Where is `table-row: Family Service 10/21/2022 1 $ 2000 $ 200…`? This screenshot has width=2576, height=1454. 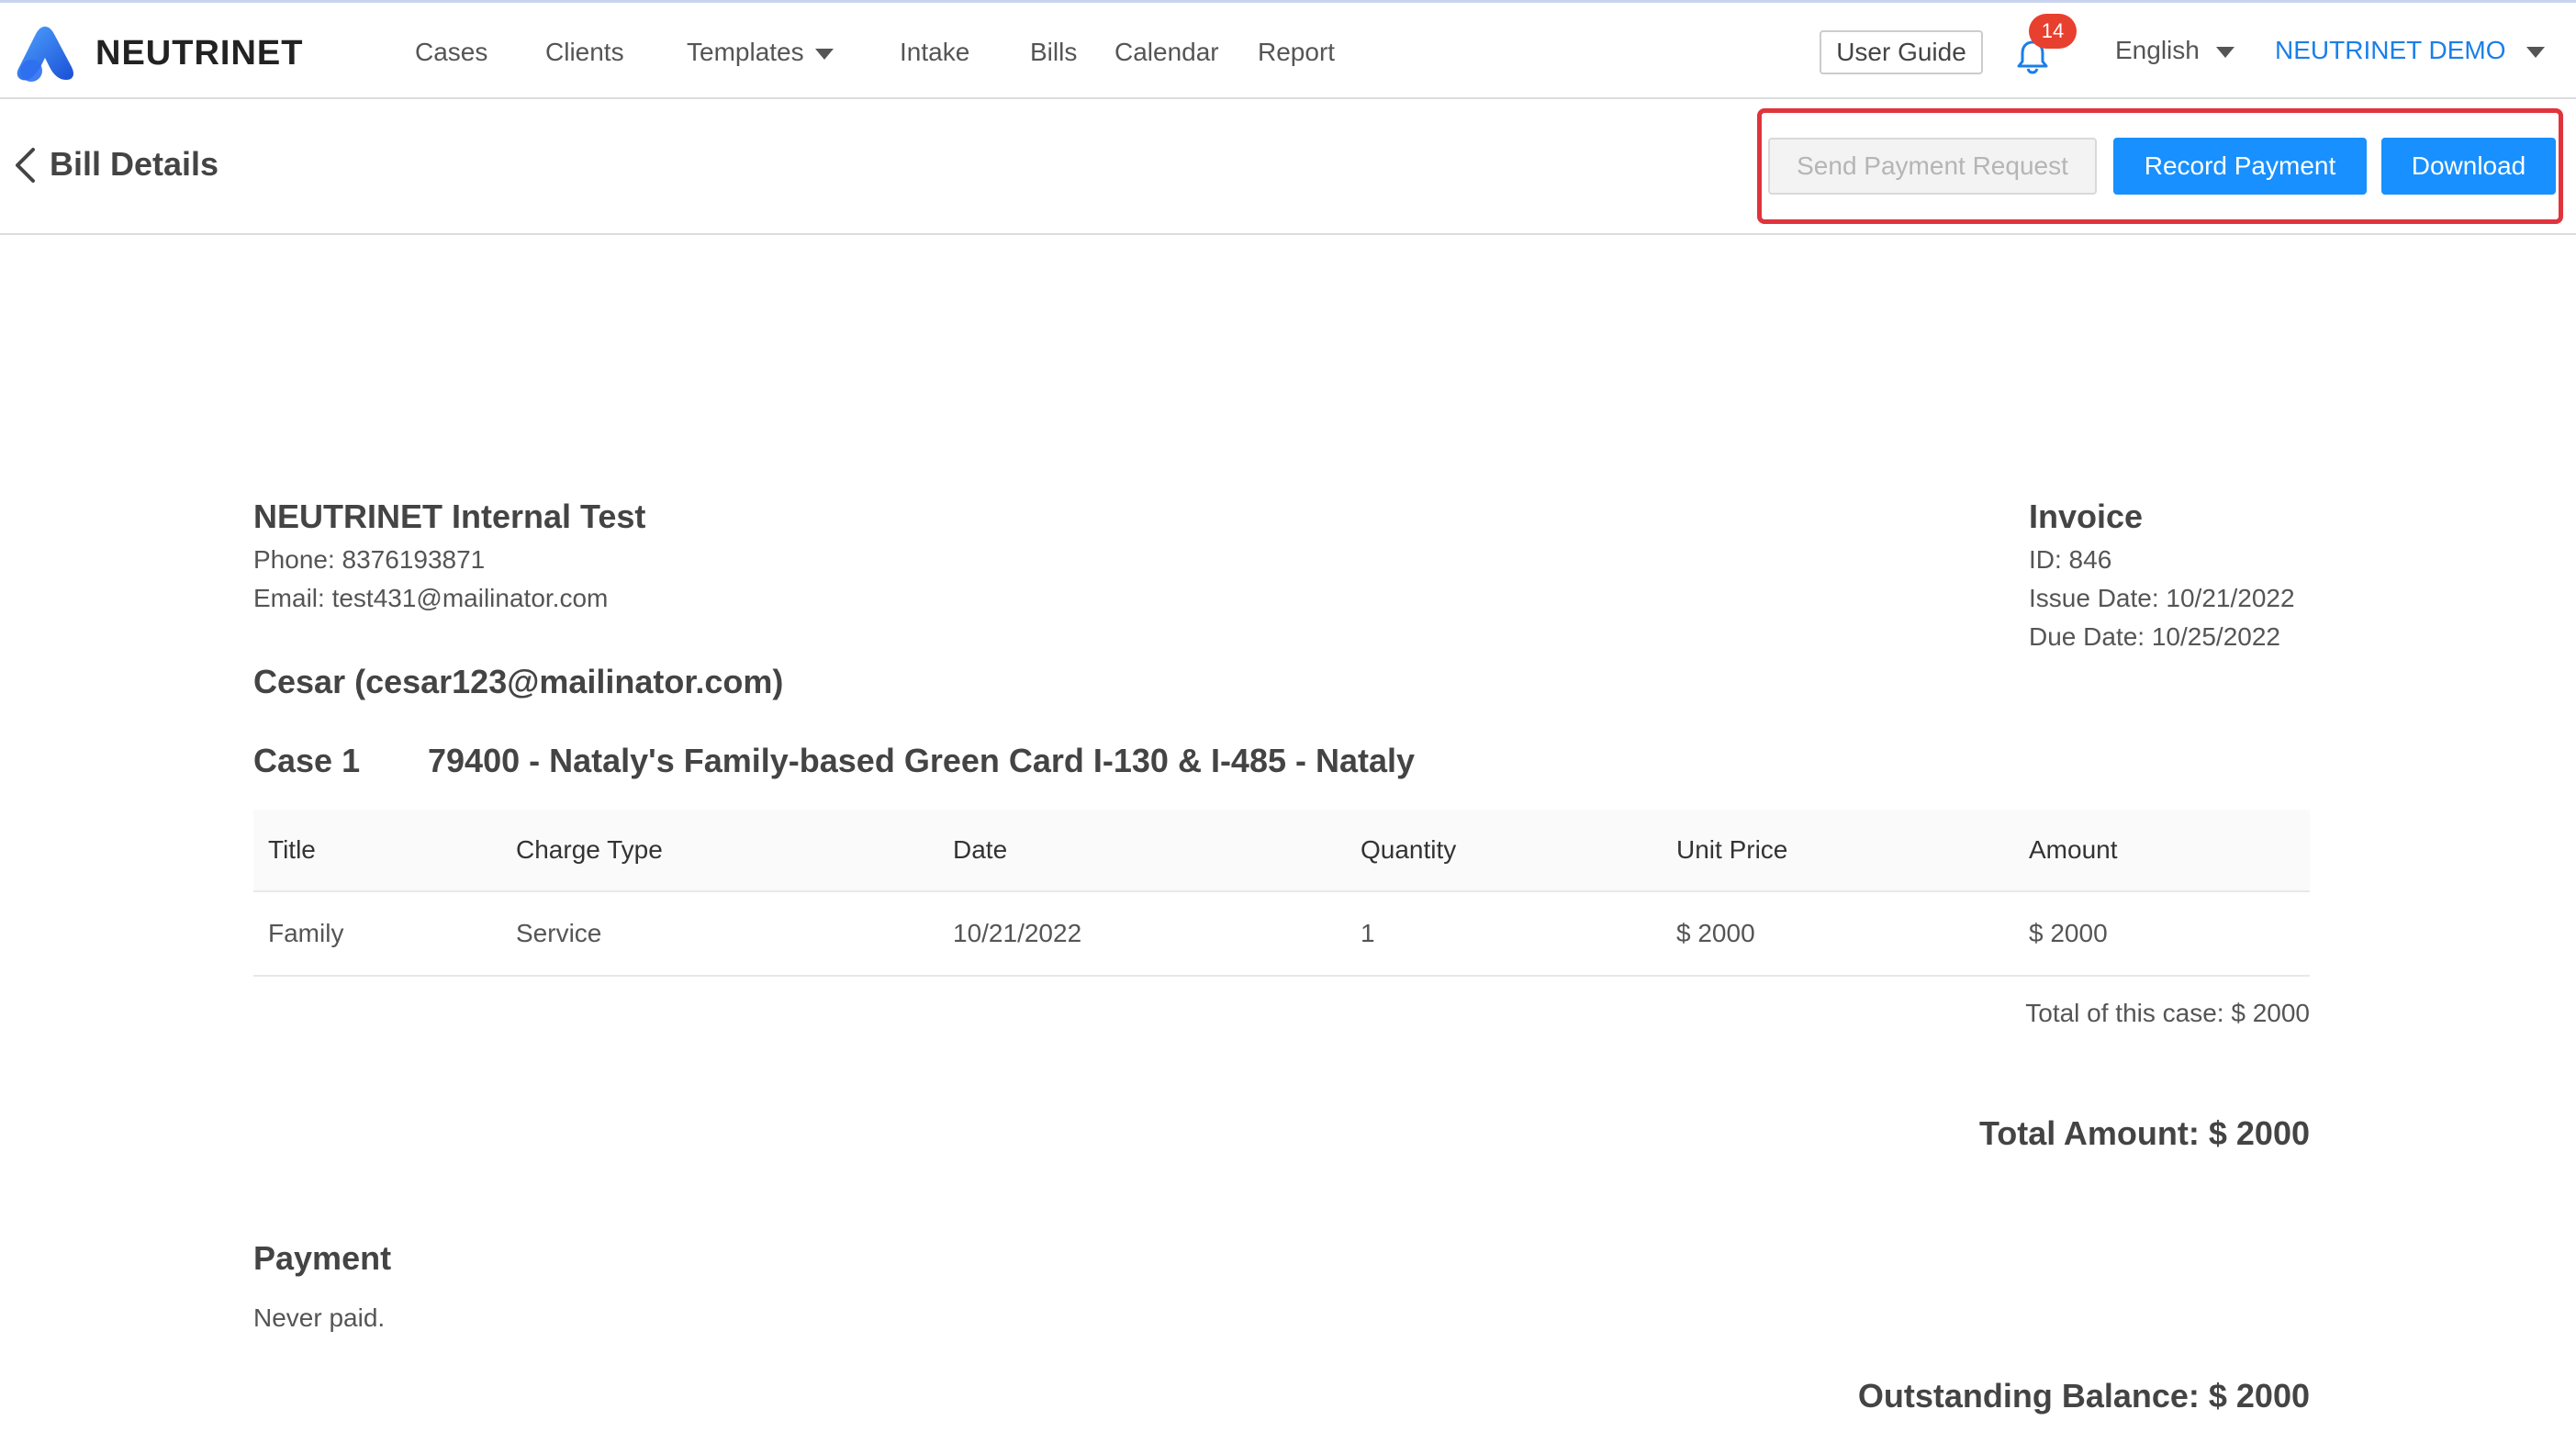
table-row: Family Service 10/21/2022 1 $ 2000 $ 200… is located at coordinates (1281, 934).